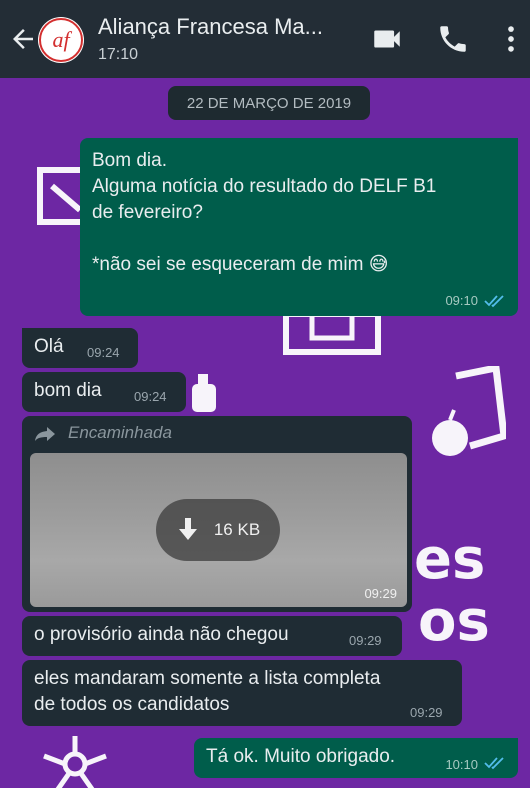 This screenshot has width=530, height=788. Describe the element at coordinates (187, 529) in the screenshot. I see `download-arrow-icon` at that location.